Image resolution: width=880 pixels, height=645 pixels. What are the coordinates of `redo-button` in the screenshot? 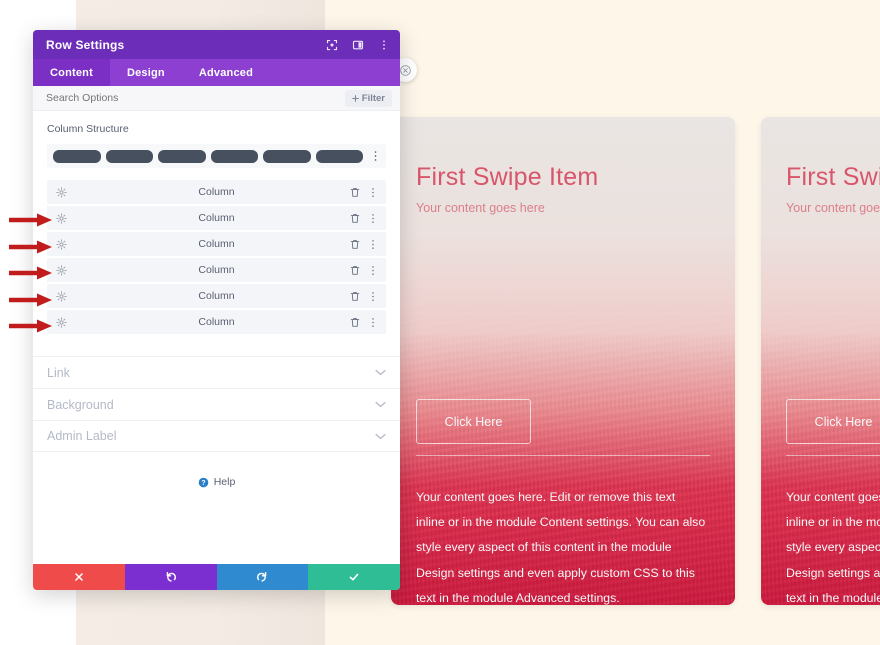 It's located at (262, 577).